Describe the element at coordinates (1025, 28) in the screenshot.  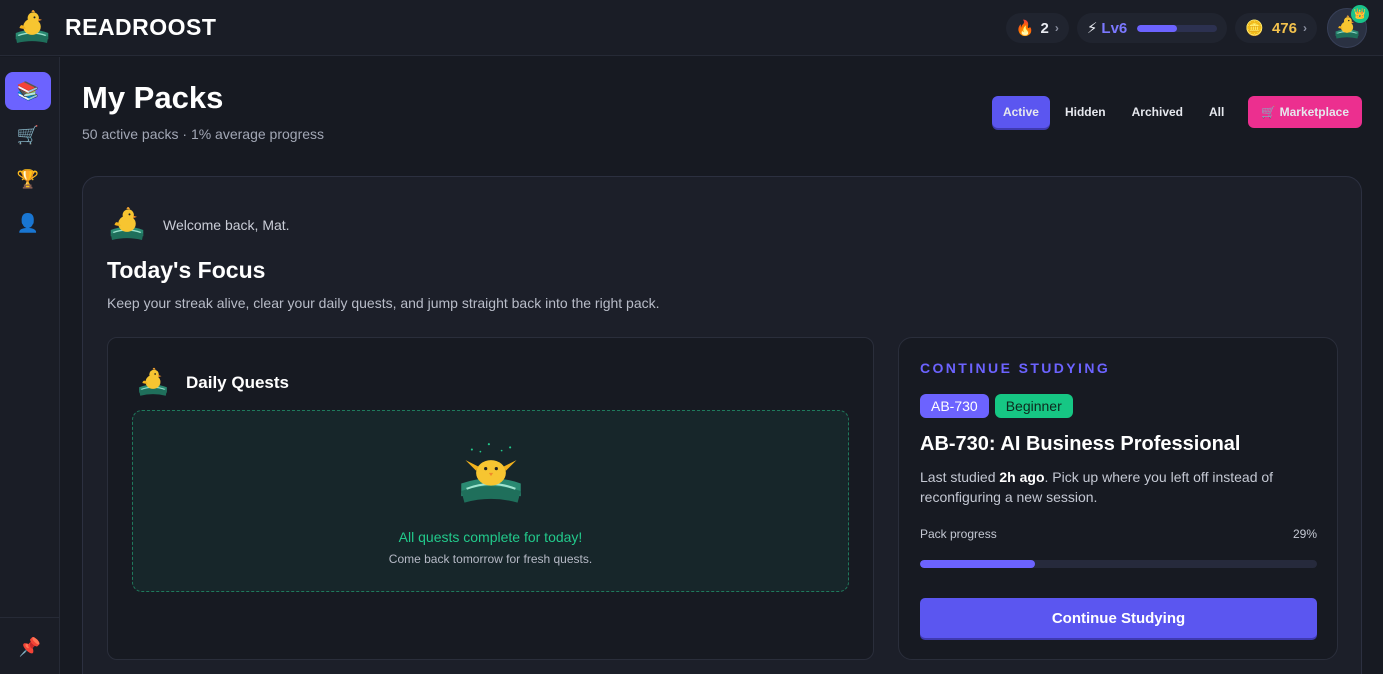
I see `fire-icon: 🔥` at that location.